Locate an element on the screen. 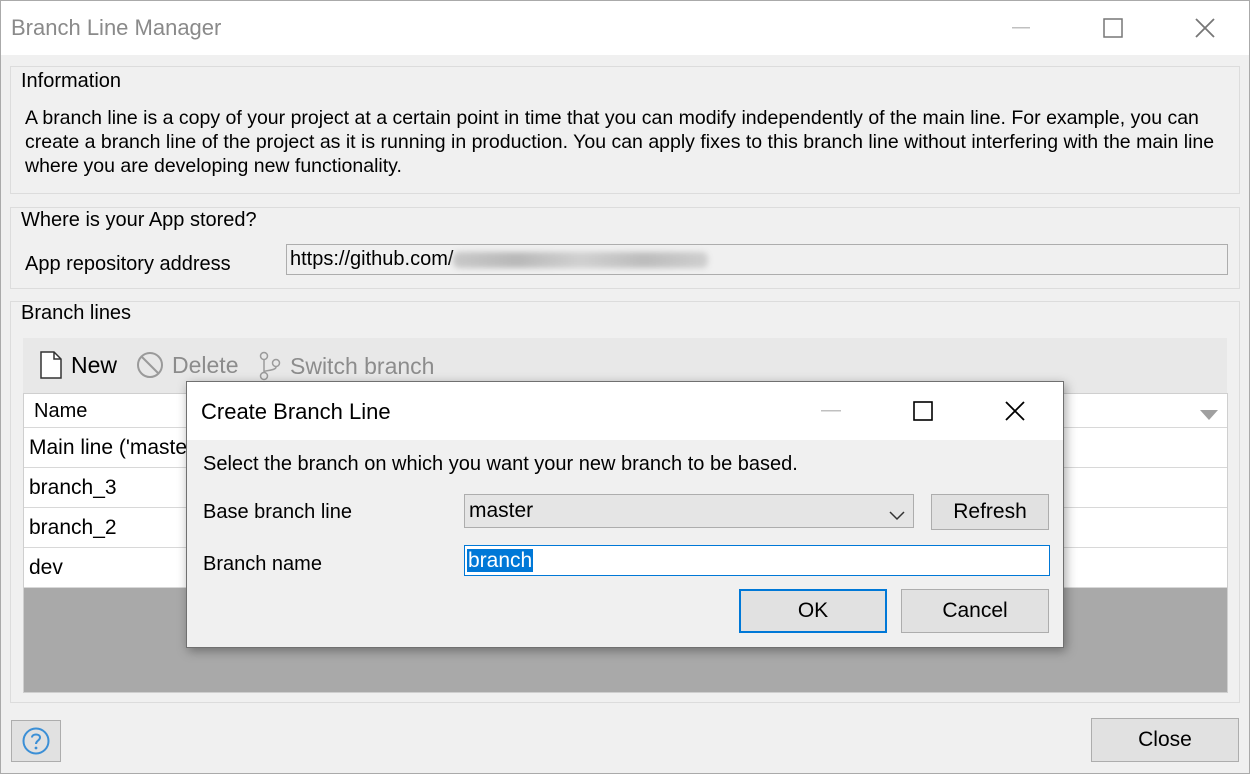  branch-name-input: branch is located at coordinates (757, 560).